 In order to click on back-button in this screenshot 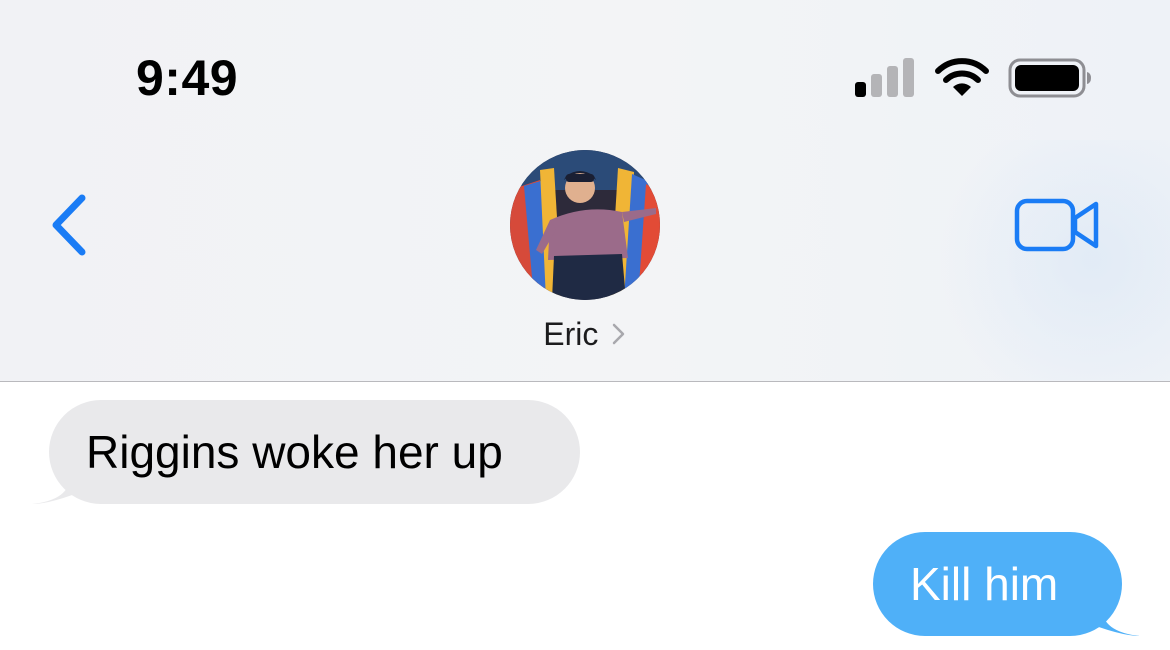, I will do `click(68, 226)`.